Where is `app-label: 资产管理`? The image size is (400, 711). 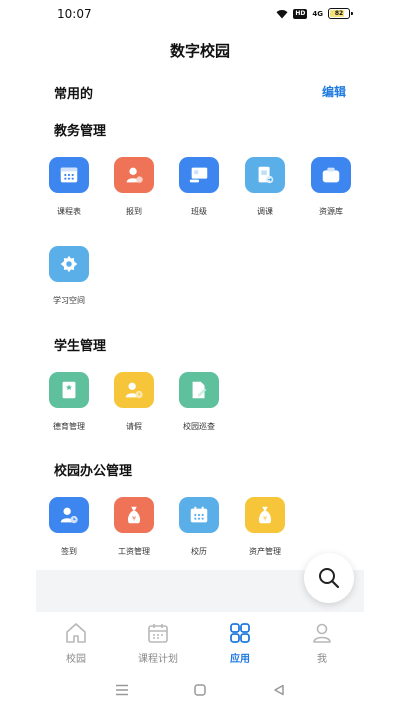
app-label: 资产管理 is located at coordinates (265, 551).